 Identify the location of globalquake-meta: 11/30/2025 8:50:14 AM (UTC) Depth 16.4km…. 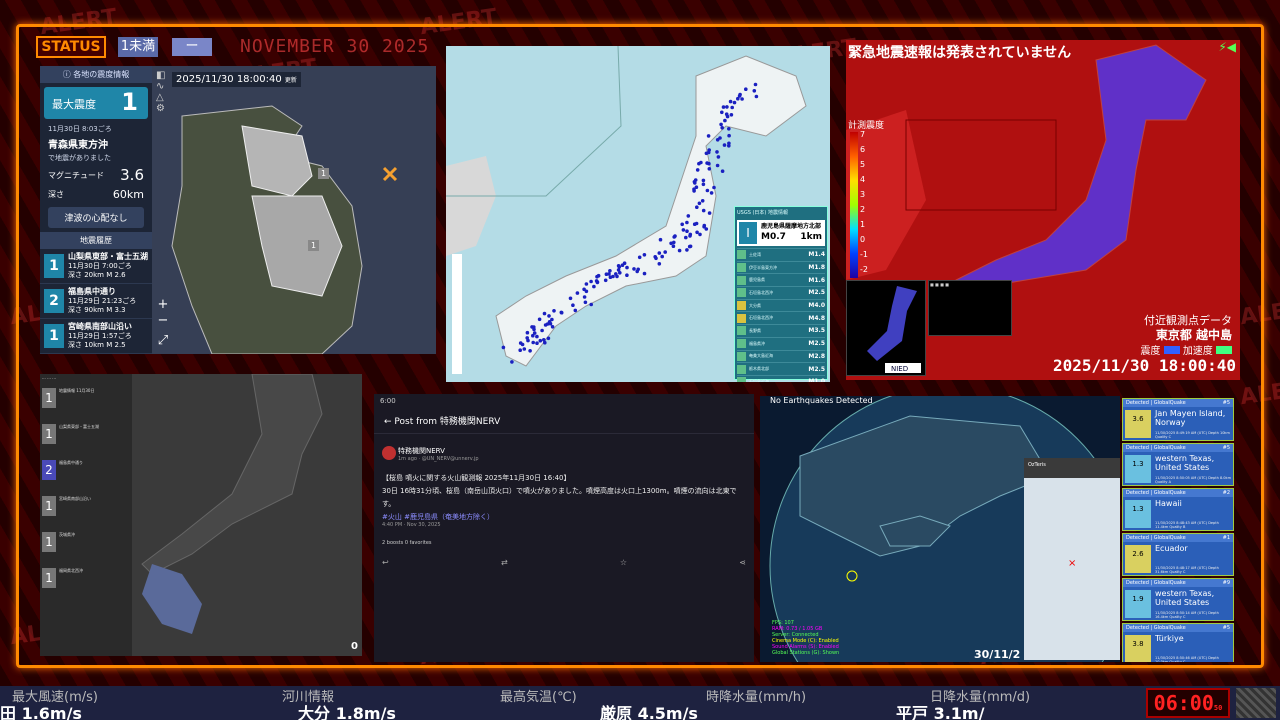
(1187, 615).